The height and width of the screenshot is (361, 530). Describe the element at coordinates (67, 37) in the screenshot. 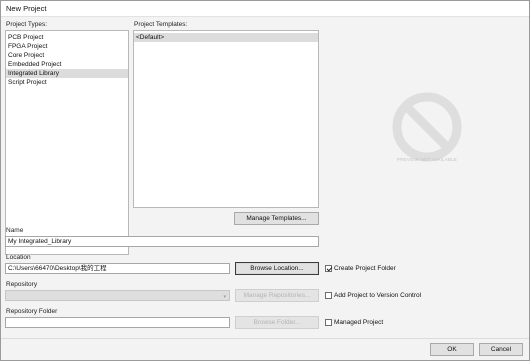

I see `project-type-item: PCB Project` at that location.